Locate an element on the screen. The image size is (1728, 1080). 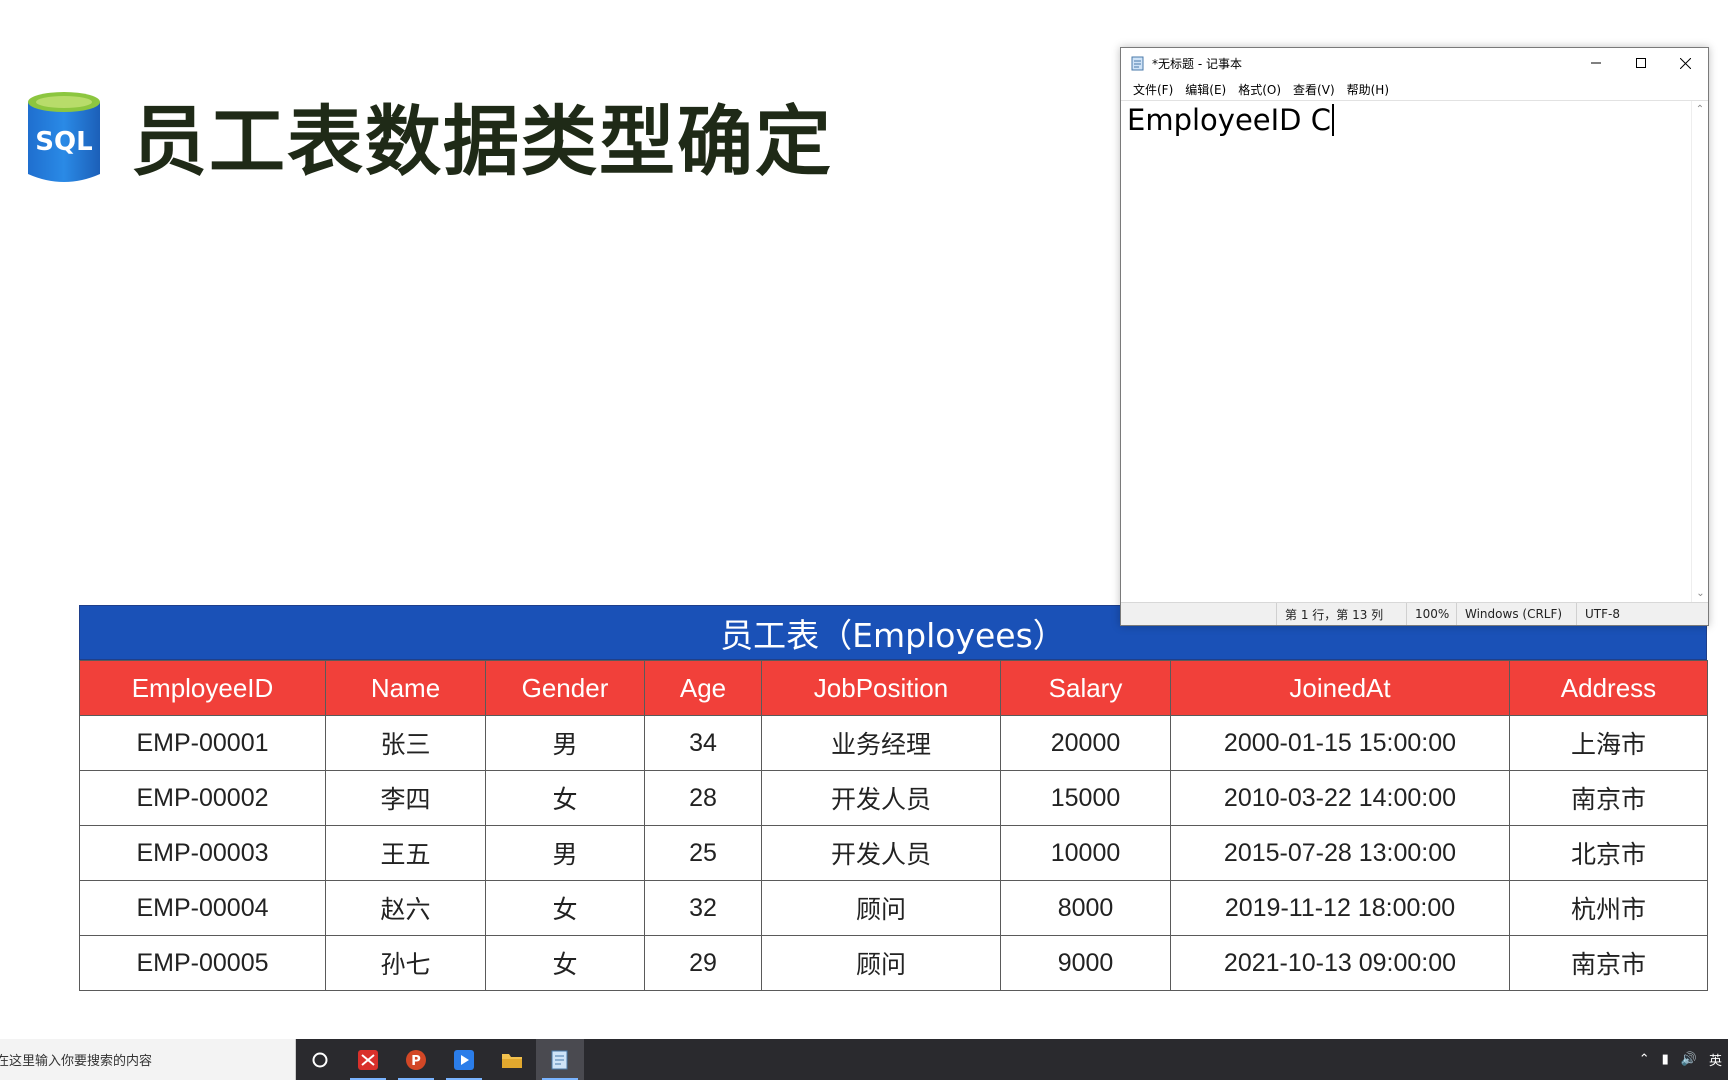
notepad-title: *无标题 - 记事本 is located at coordinates (1197, 63).